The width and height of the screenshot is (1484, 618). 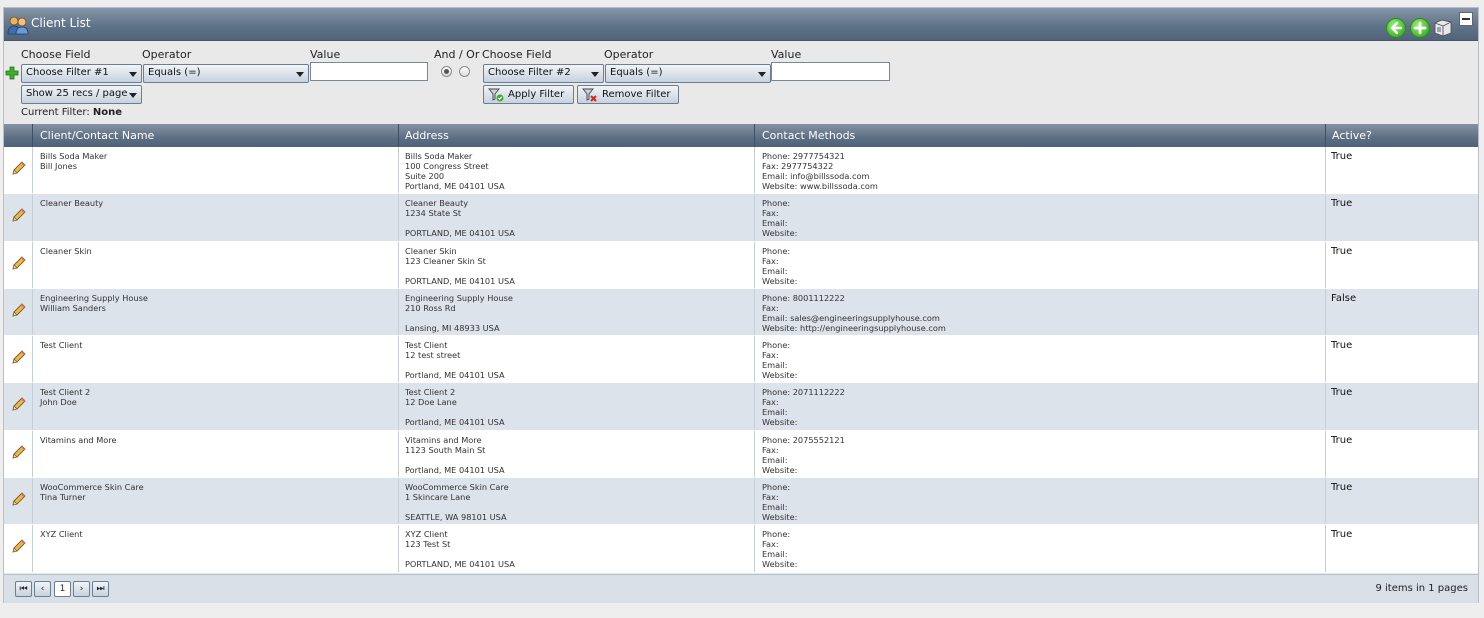 I want to click on minimize-icon, so click(x=1466, y=19).